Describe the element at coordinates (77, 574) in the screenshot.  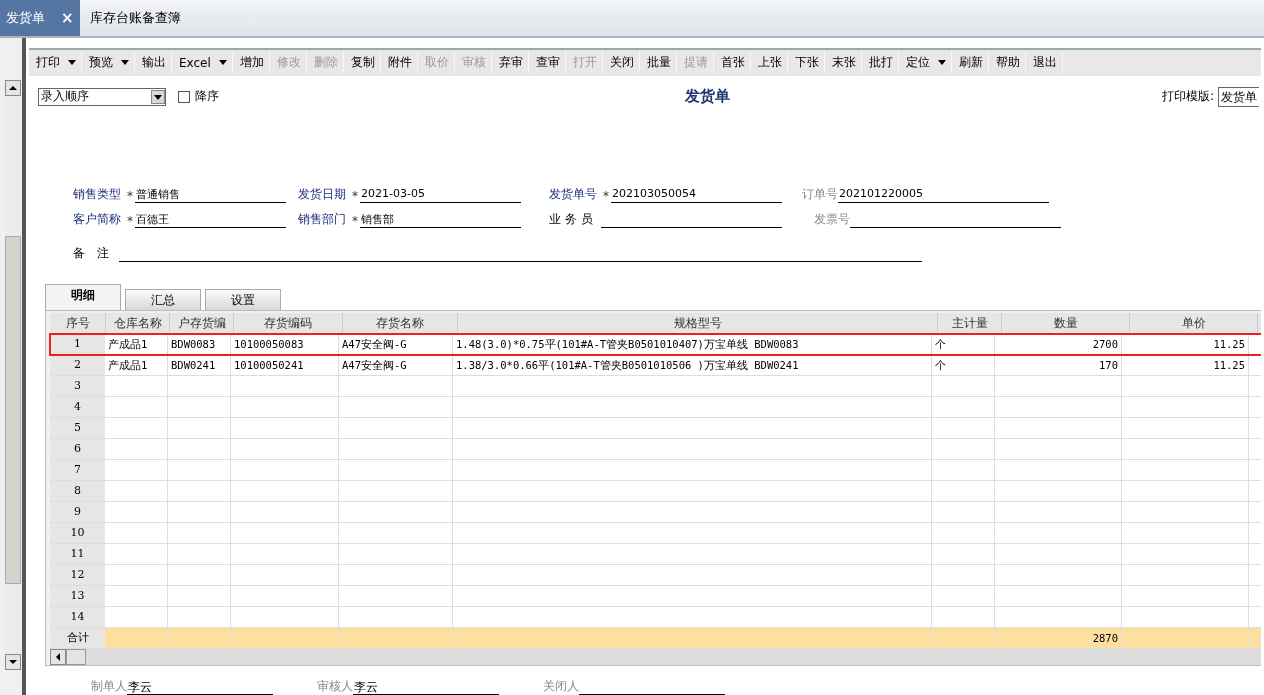
I see `row-number: 12` at that location.